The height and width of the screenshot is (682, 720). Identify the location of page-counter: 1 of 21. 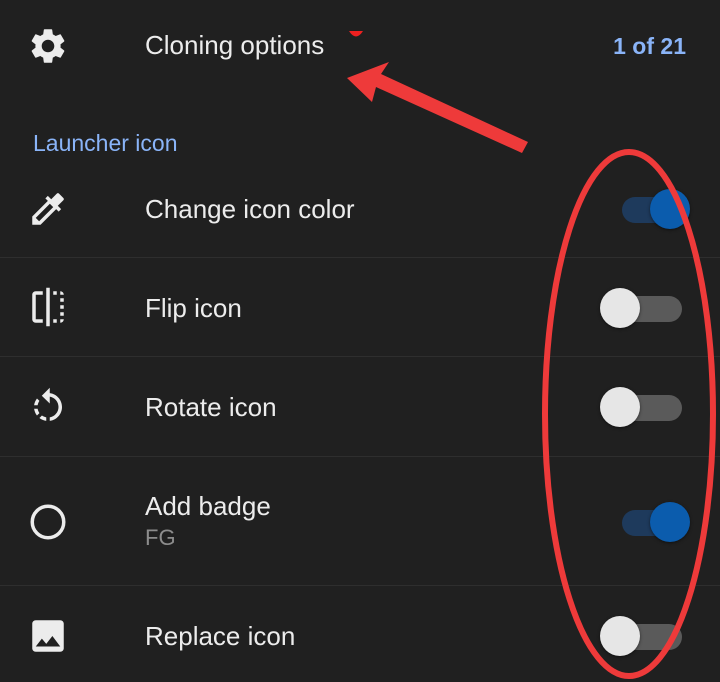
(649, 46).